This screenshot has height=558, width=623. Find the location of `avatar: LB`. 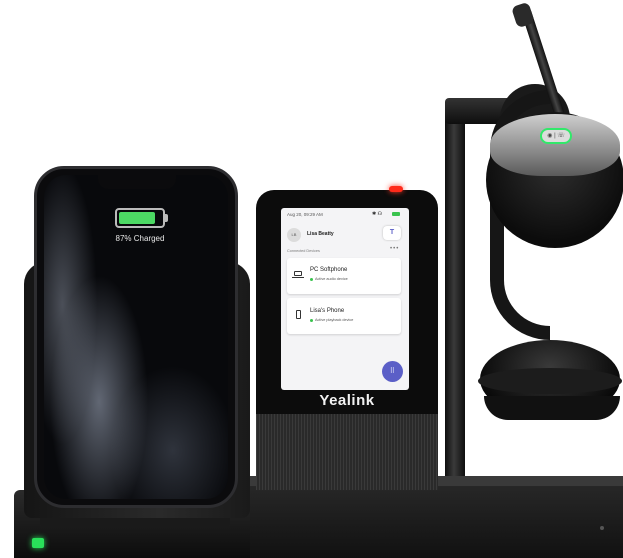

avatar: LB is located at coordinates (294, 235).